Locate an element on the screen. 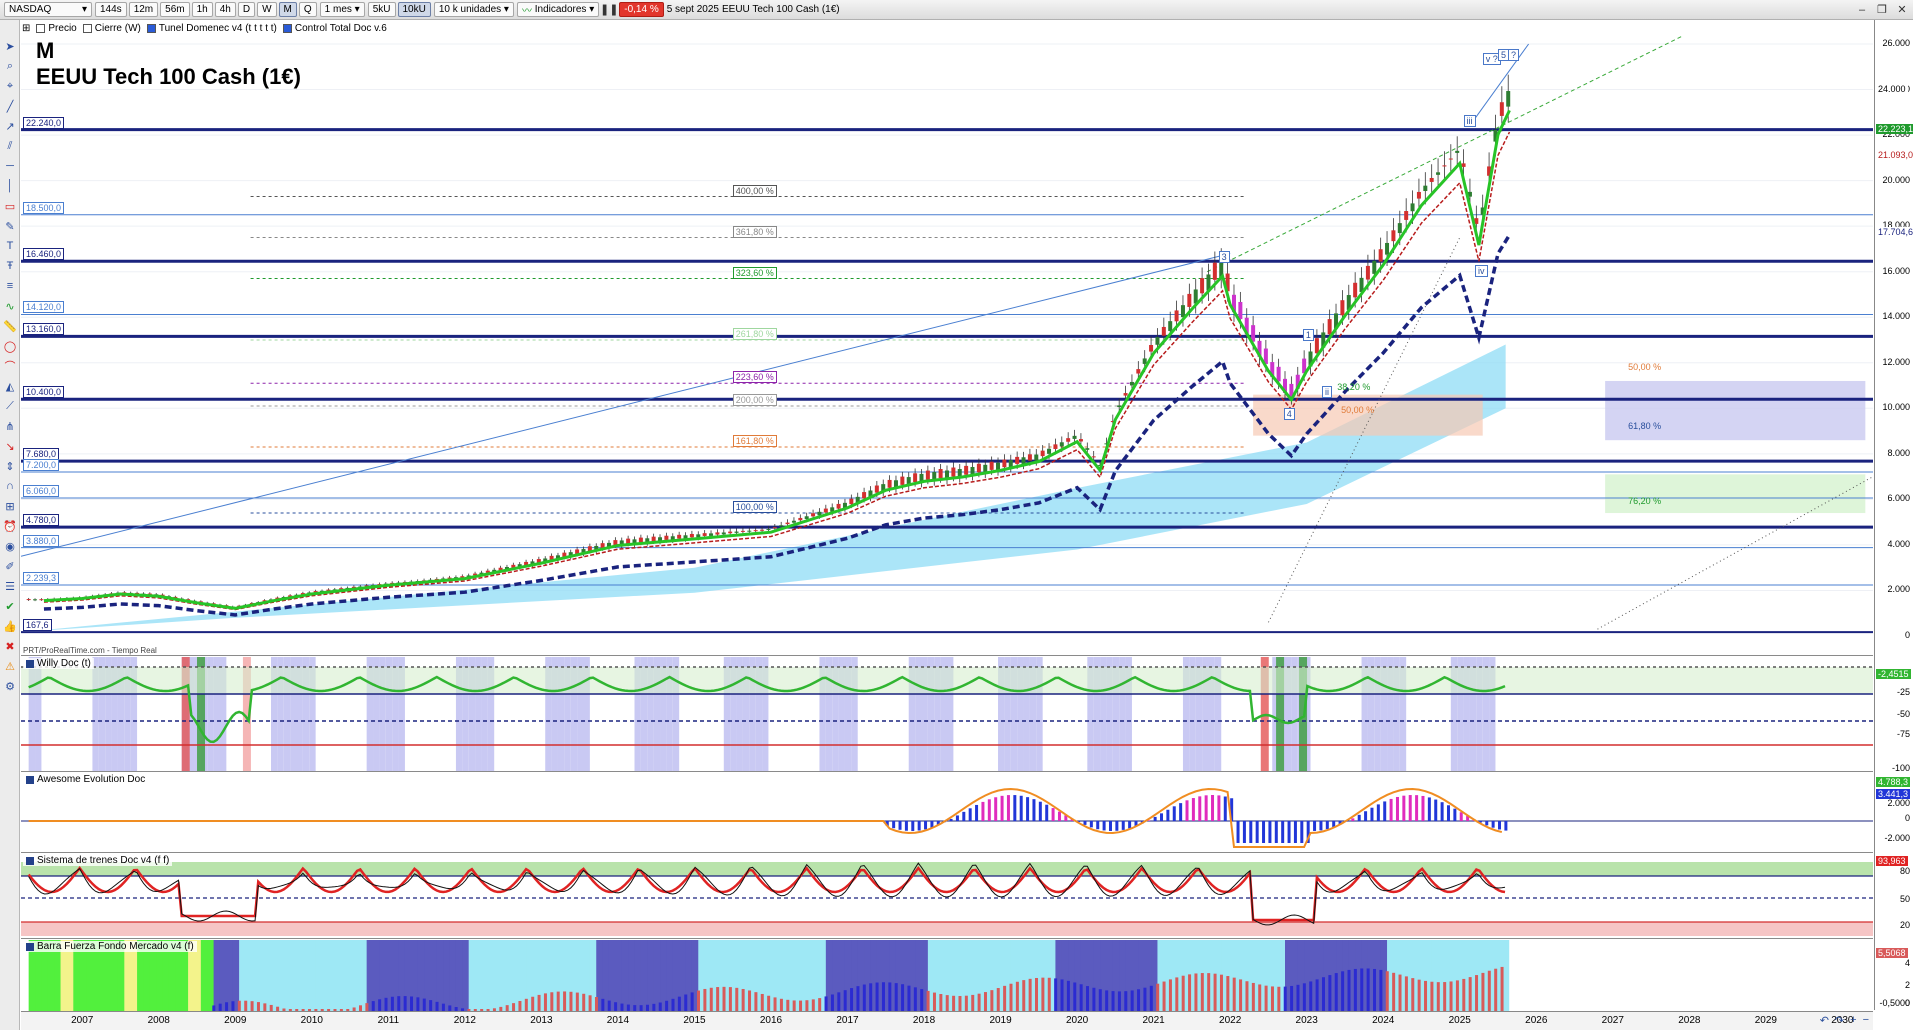  symbol-selector: NASDAQ ▾ is located at coordinates (48, 9).